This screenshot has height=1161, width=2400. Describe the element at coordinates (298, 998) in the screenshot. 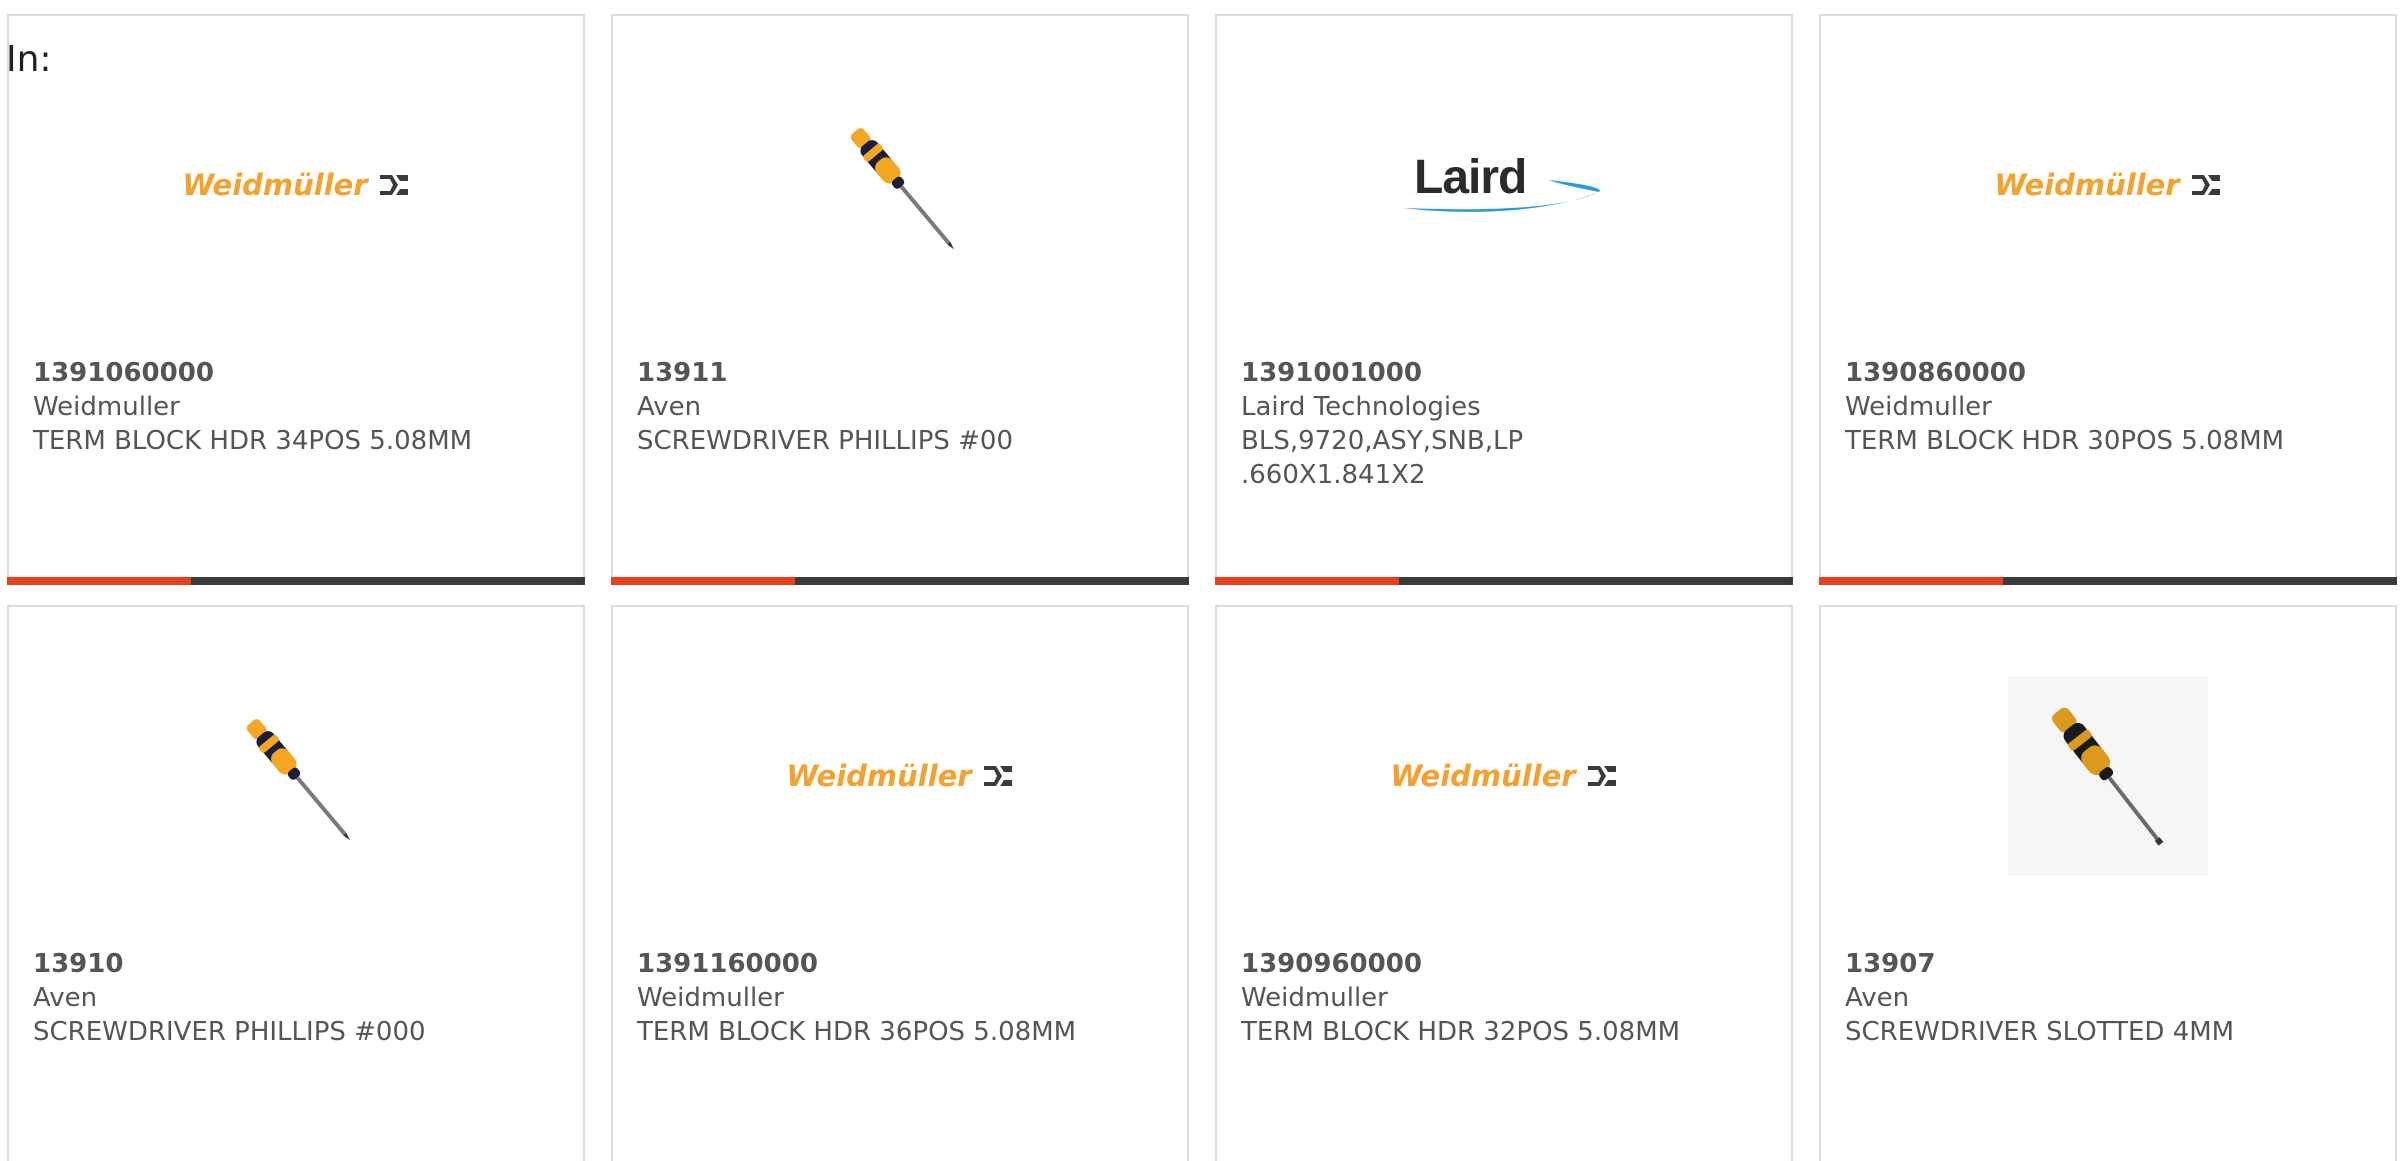

I see `product-info: 13910 Aven SCREWDRIVER PHILLIPS #000` at that location.